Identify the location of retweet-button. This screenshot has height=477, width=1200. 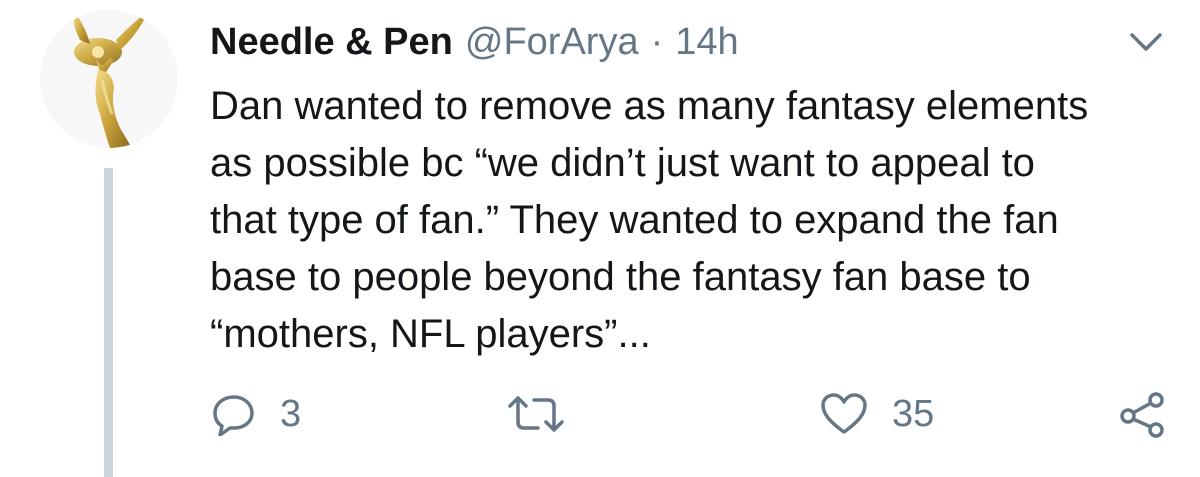
(548, 414).